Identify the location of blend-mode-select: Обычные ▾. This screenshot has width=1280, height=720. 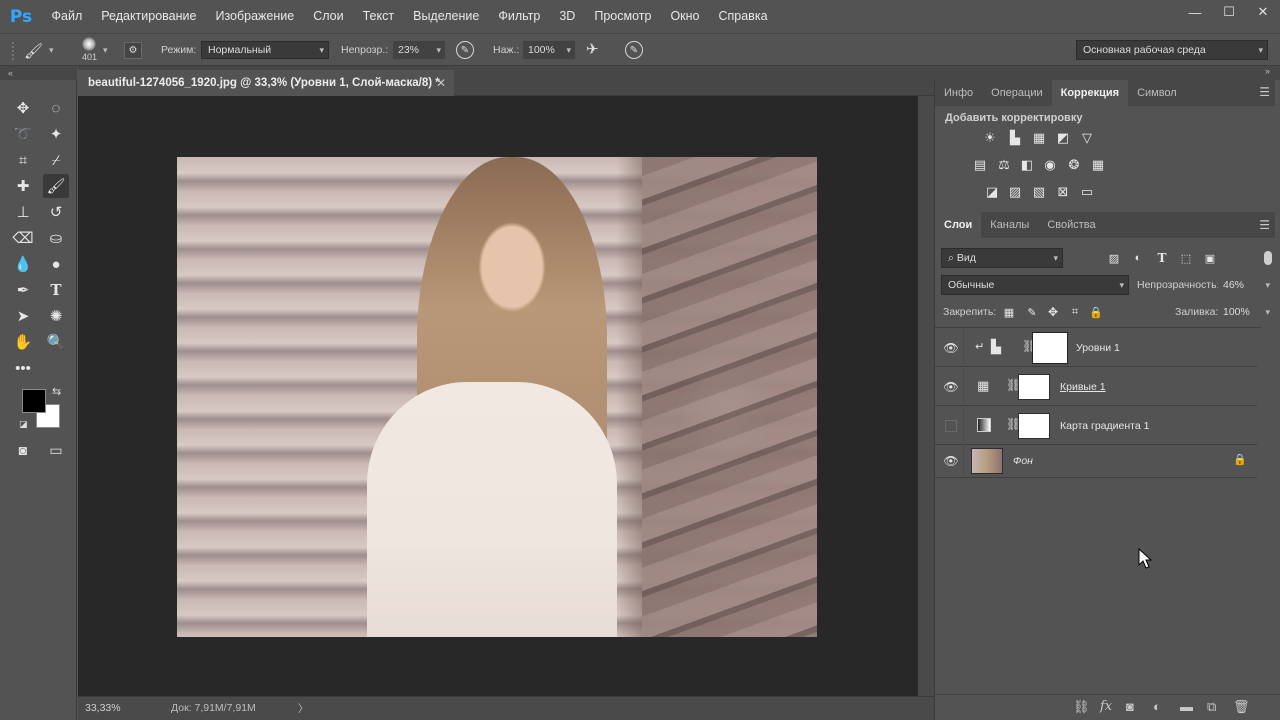
(1035, 285).